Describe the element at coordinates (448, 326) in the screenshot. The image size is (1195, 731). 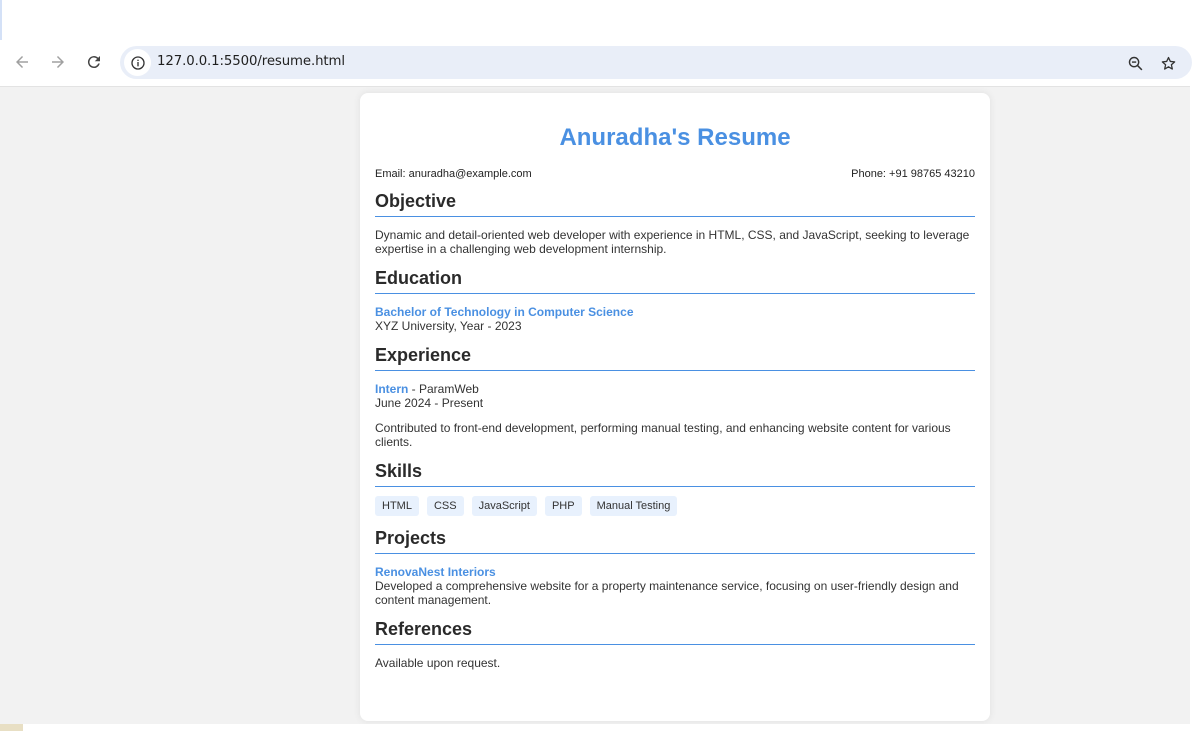
I see `institution-text: XYZ University, Year - 2023` at that location.